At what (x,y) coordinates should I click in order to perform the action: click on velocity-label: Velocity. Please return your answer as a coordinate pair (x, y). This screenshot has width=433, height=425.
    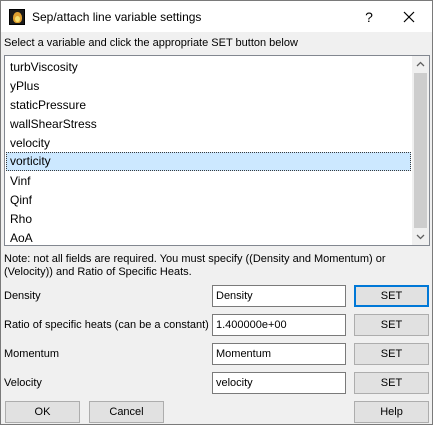
    Looking at the image, I should click on (23, 383).